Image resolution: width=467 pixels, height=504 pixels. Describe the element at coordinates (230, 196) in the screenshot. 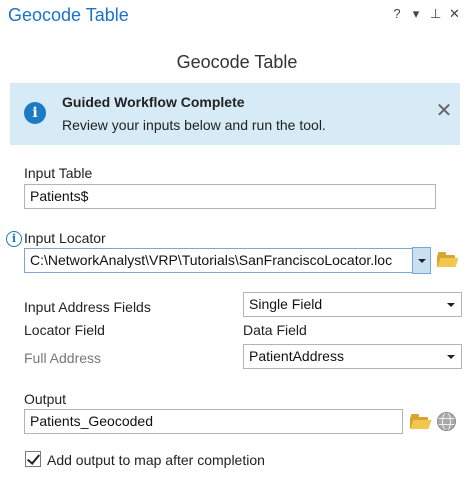

I see `input-table-field: Patients$` at that location.